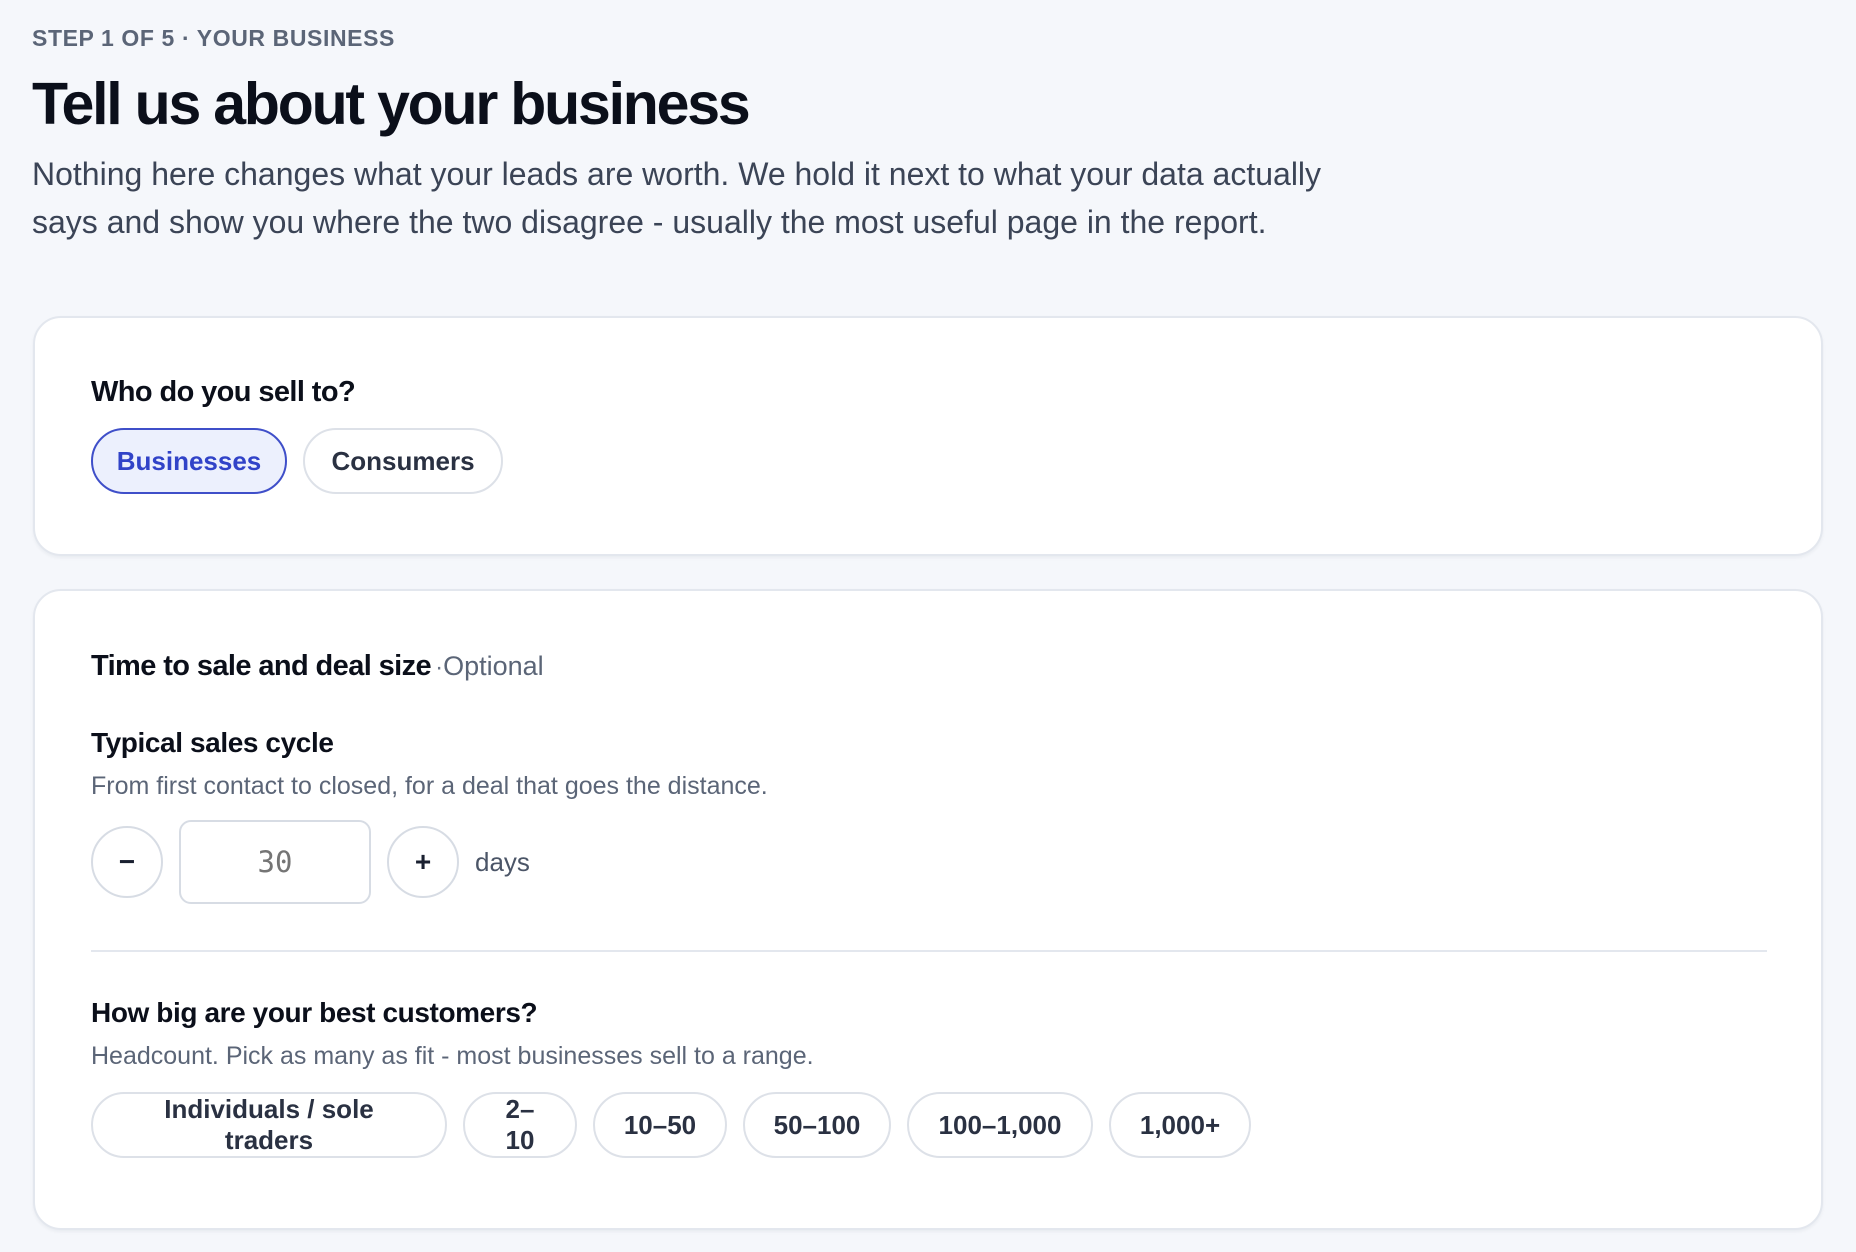 The width and height of the screenshot is (1856, 1252). I want to click on audience-question: Who do you sell to?, so click(223, 392).